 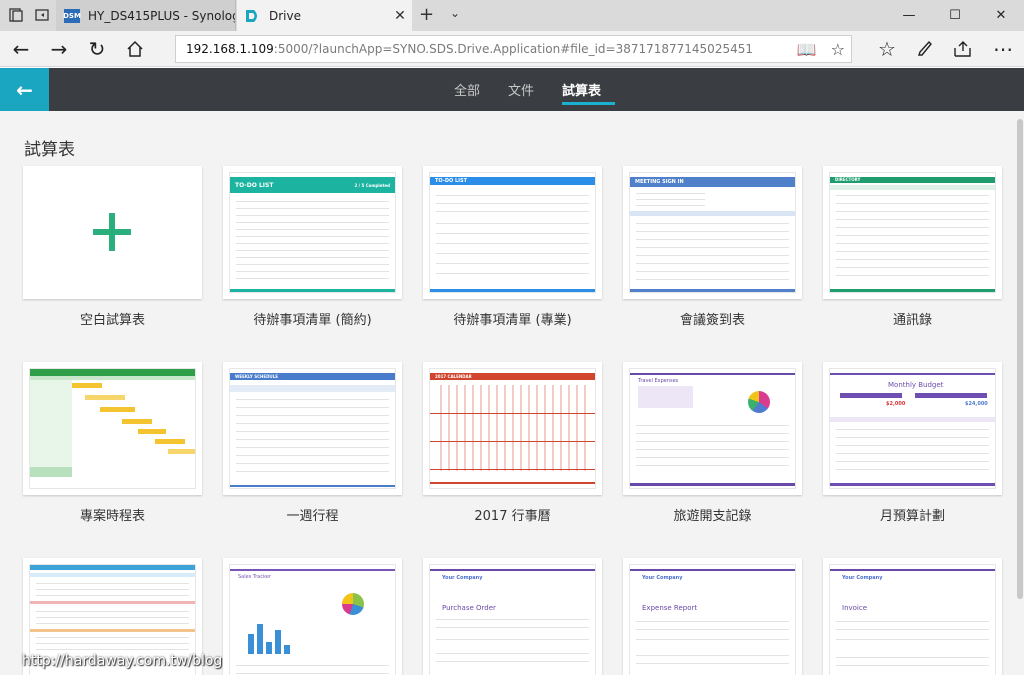 I want to click on tab-synology: DSM HY_DS415PLUS - Synology I, so click(x=146, y=15).